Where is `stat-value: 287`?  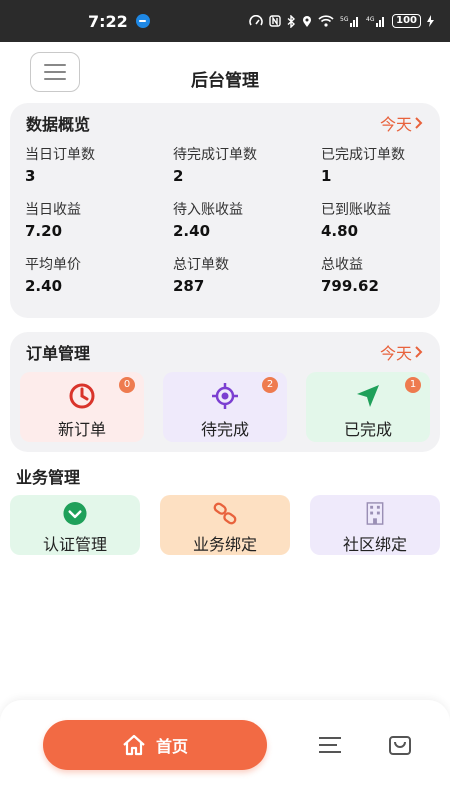
stat-value: 287 is located at coordinates (189, 286).